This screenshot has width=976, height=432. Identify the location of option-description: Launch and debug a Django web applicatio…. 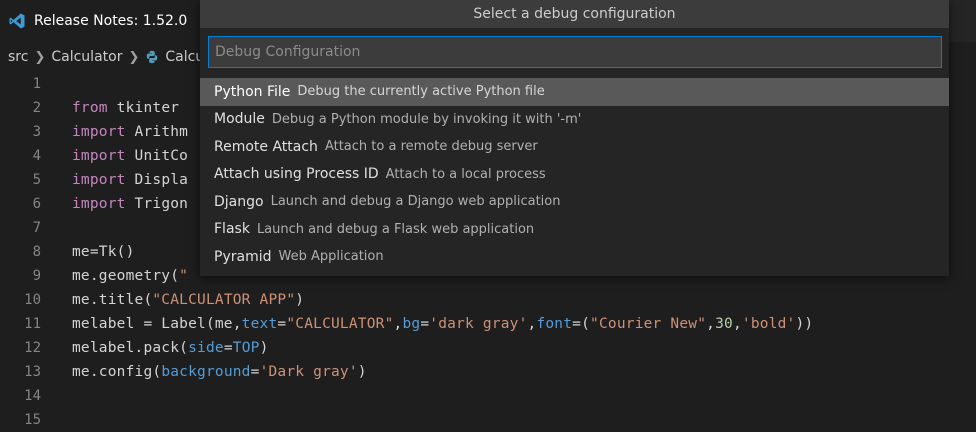
(415, 202).